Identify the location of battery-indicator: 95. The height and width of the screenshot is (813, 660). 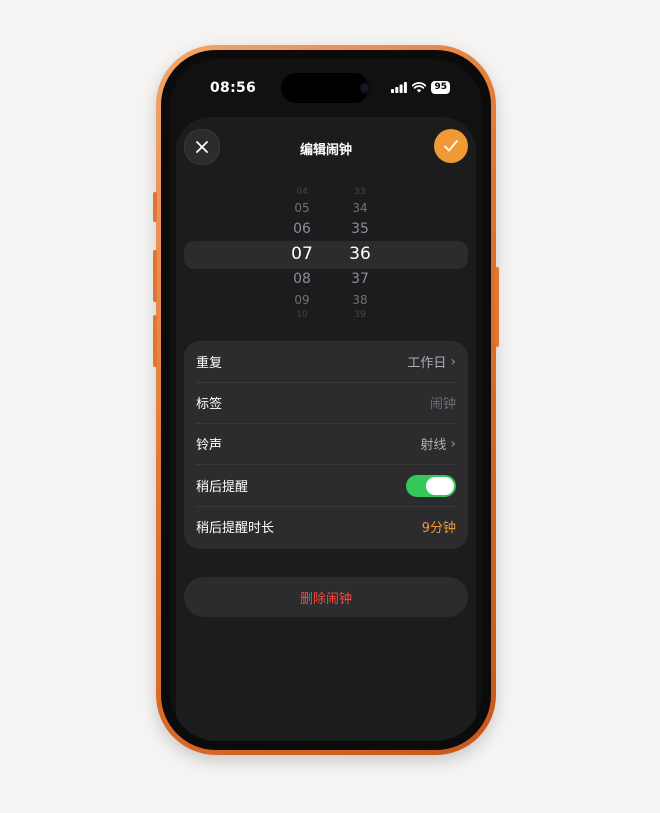
(440, 87).